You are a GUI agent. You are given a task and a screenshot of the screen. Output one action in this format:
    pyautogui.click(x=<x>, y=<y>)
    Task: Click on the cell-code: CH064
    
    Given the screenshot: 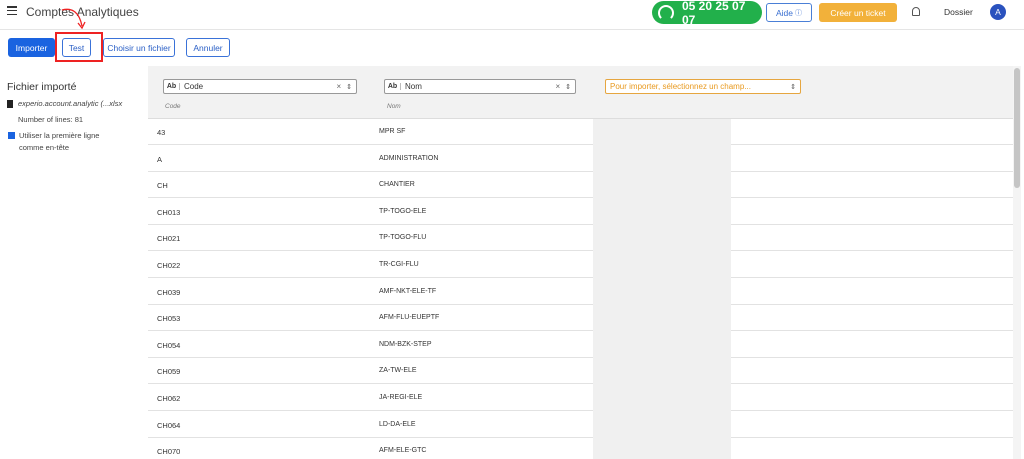 What is the action you would take?
    pyautogui.click(x=169, y=425)
    